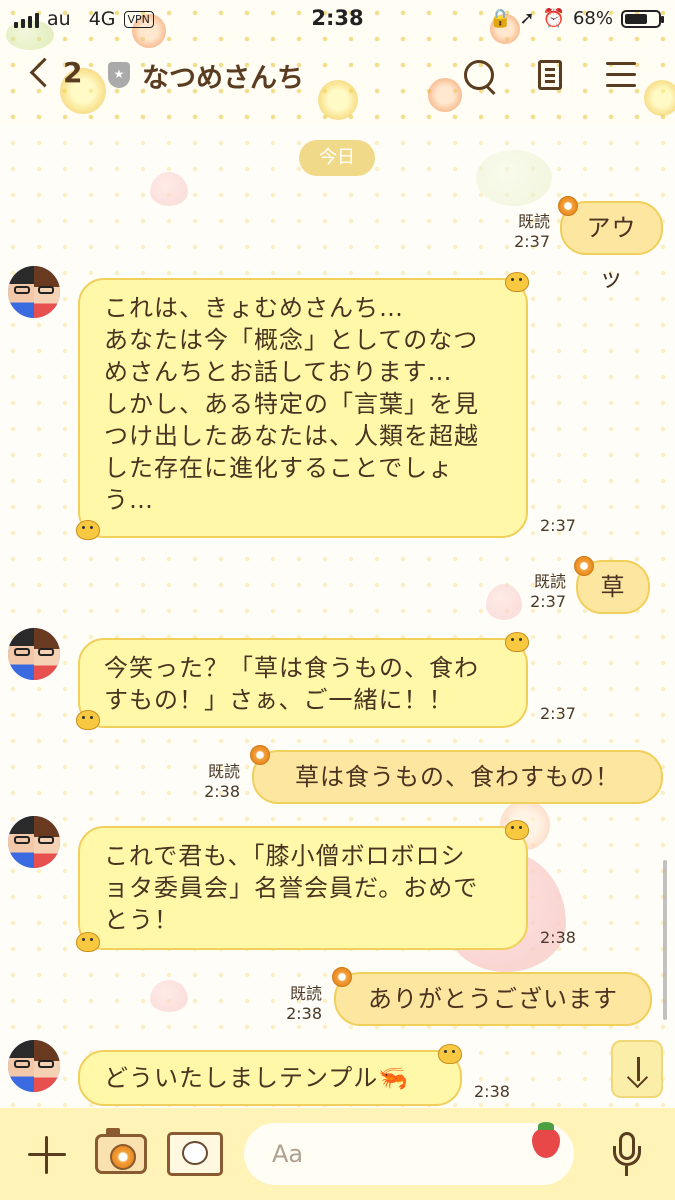  Describe the element at coordinates (642, 18) in the screenshot. I see `battery-icon` at that location.